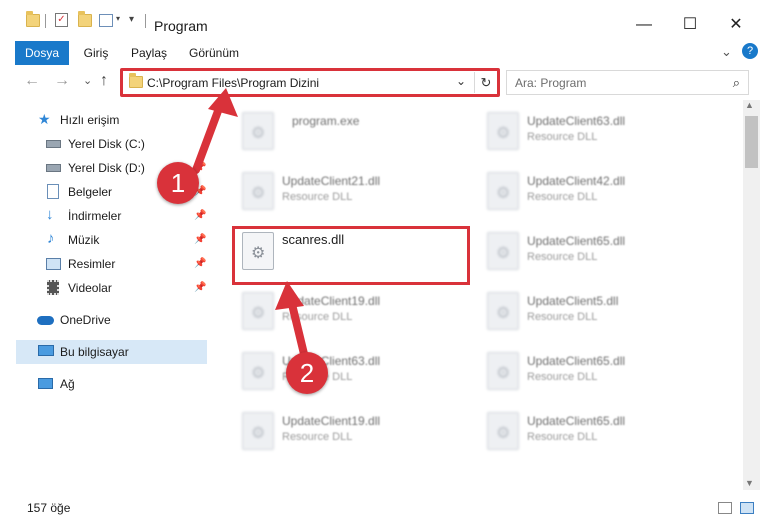 The width and height of the screenshot is (769, 532). I want to click on step-2-badge: 2, so click(307, 373).